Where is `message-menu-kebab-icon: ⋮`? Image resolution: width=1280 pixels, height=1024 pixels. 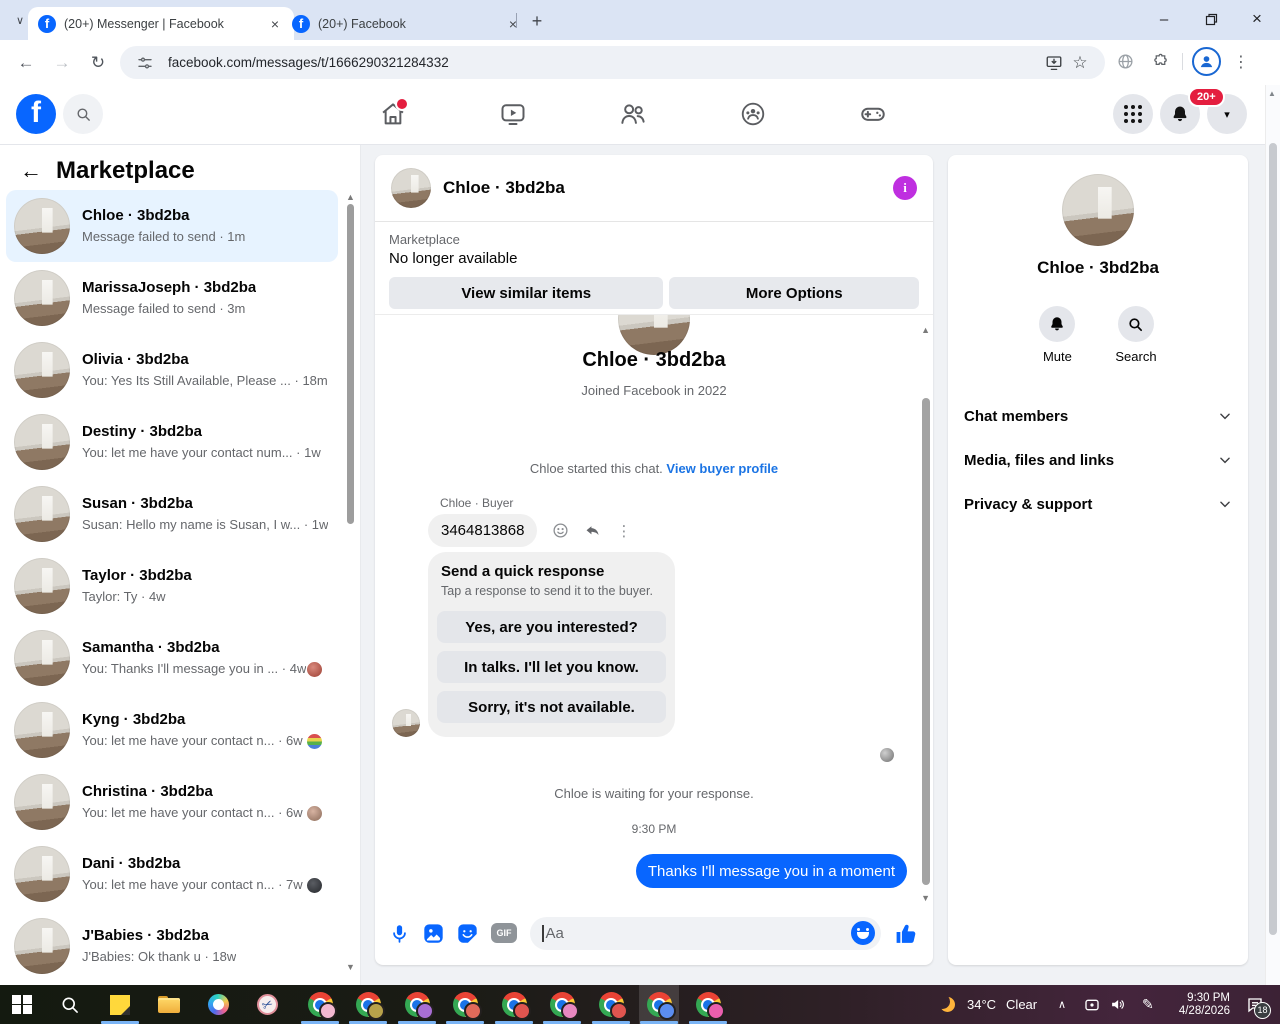
message-menu-kebab-icon: ⋮ is located at coordinates (623, 531).